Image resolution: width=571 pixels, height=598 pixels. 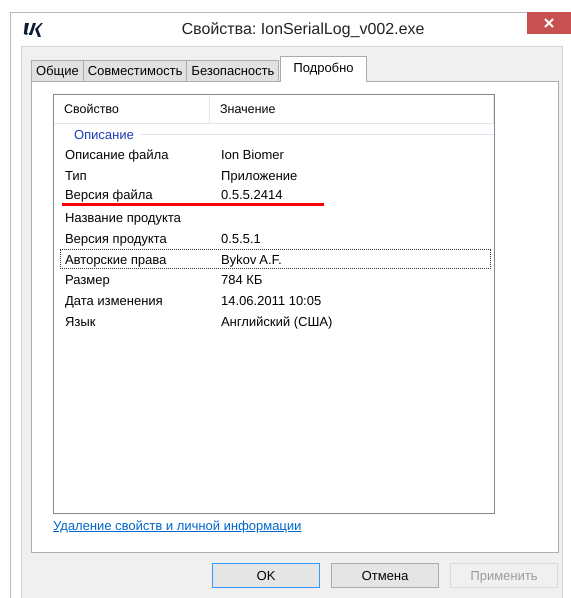 What do you see at coordinates (303, 29) in the screenshot?
I see `window-title: Свойства: IonSerialLog_v002.exe` at bounding box center [303, 29].